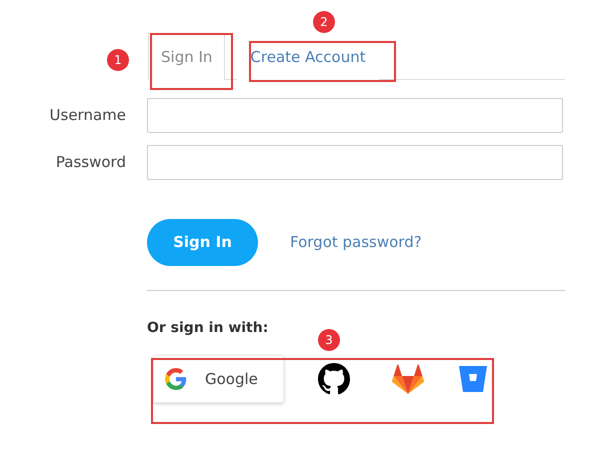  I want to click on social-heading: Or sign in with:, so click(208, 328).